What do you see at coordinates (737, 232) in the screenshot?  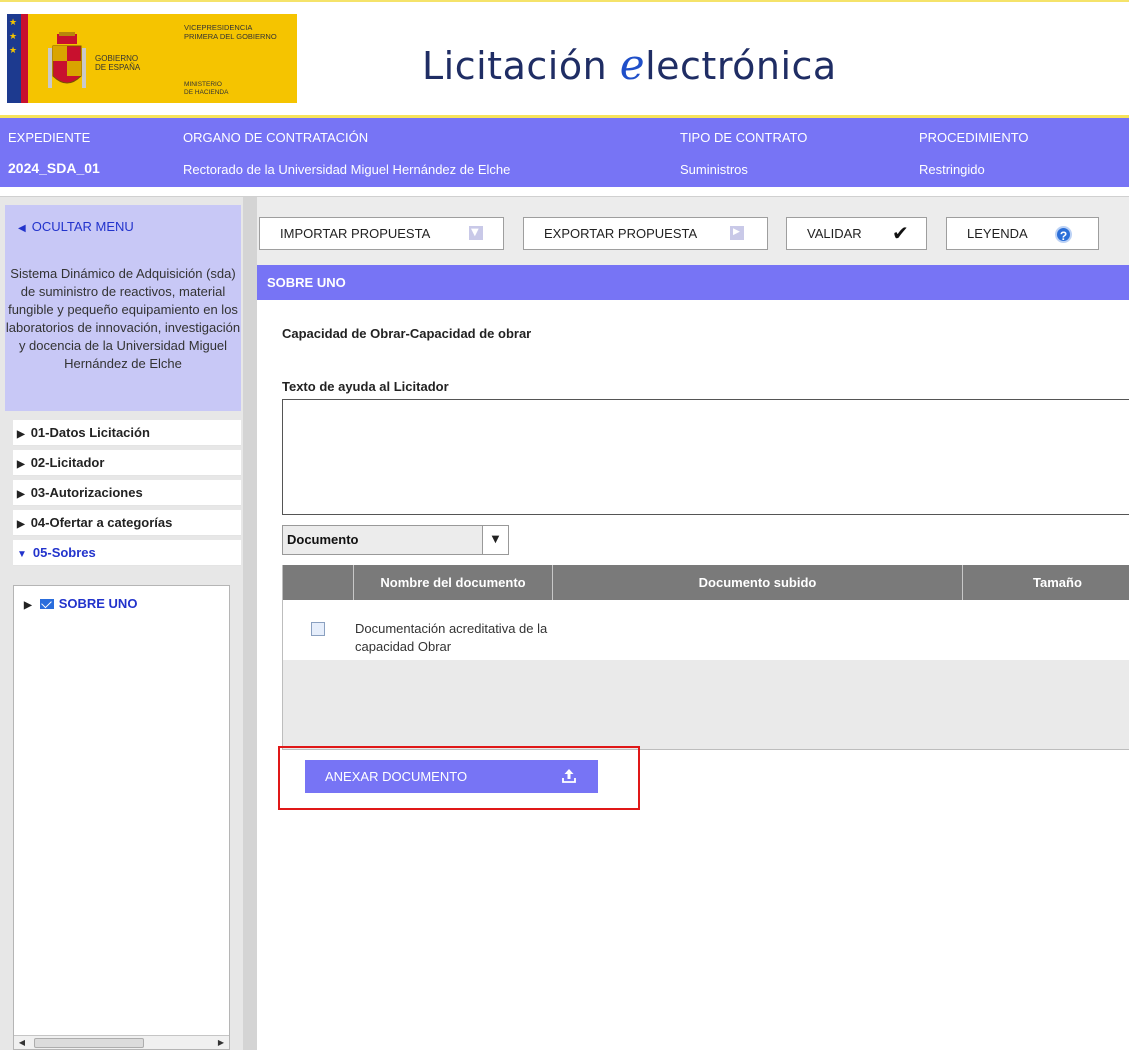 I see `export-icon` at bounding box center [737, 232].